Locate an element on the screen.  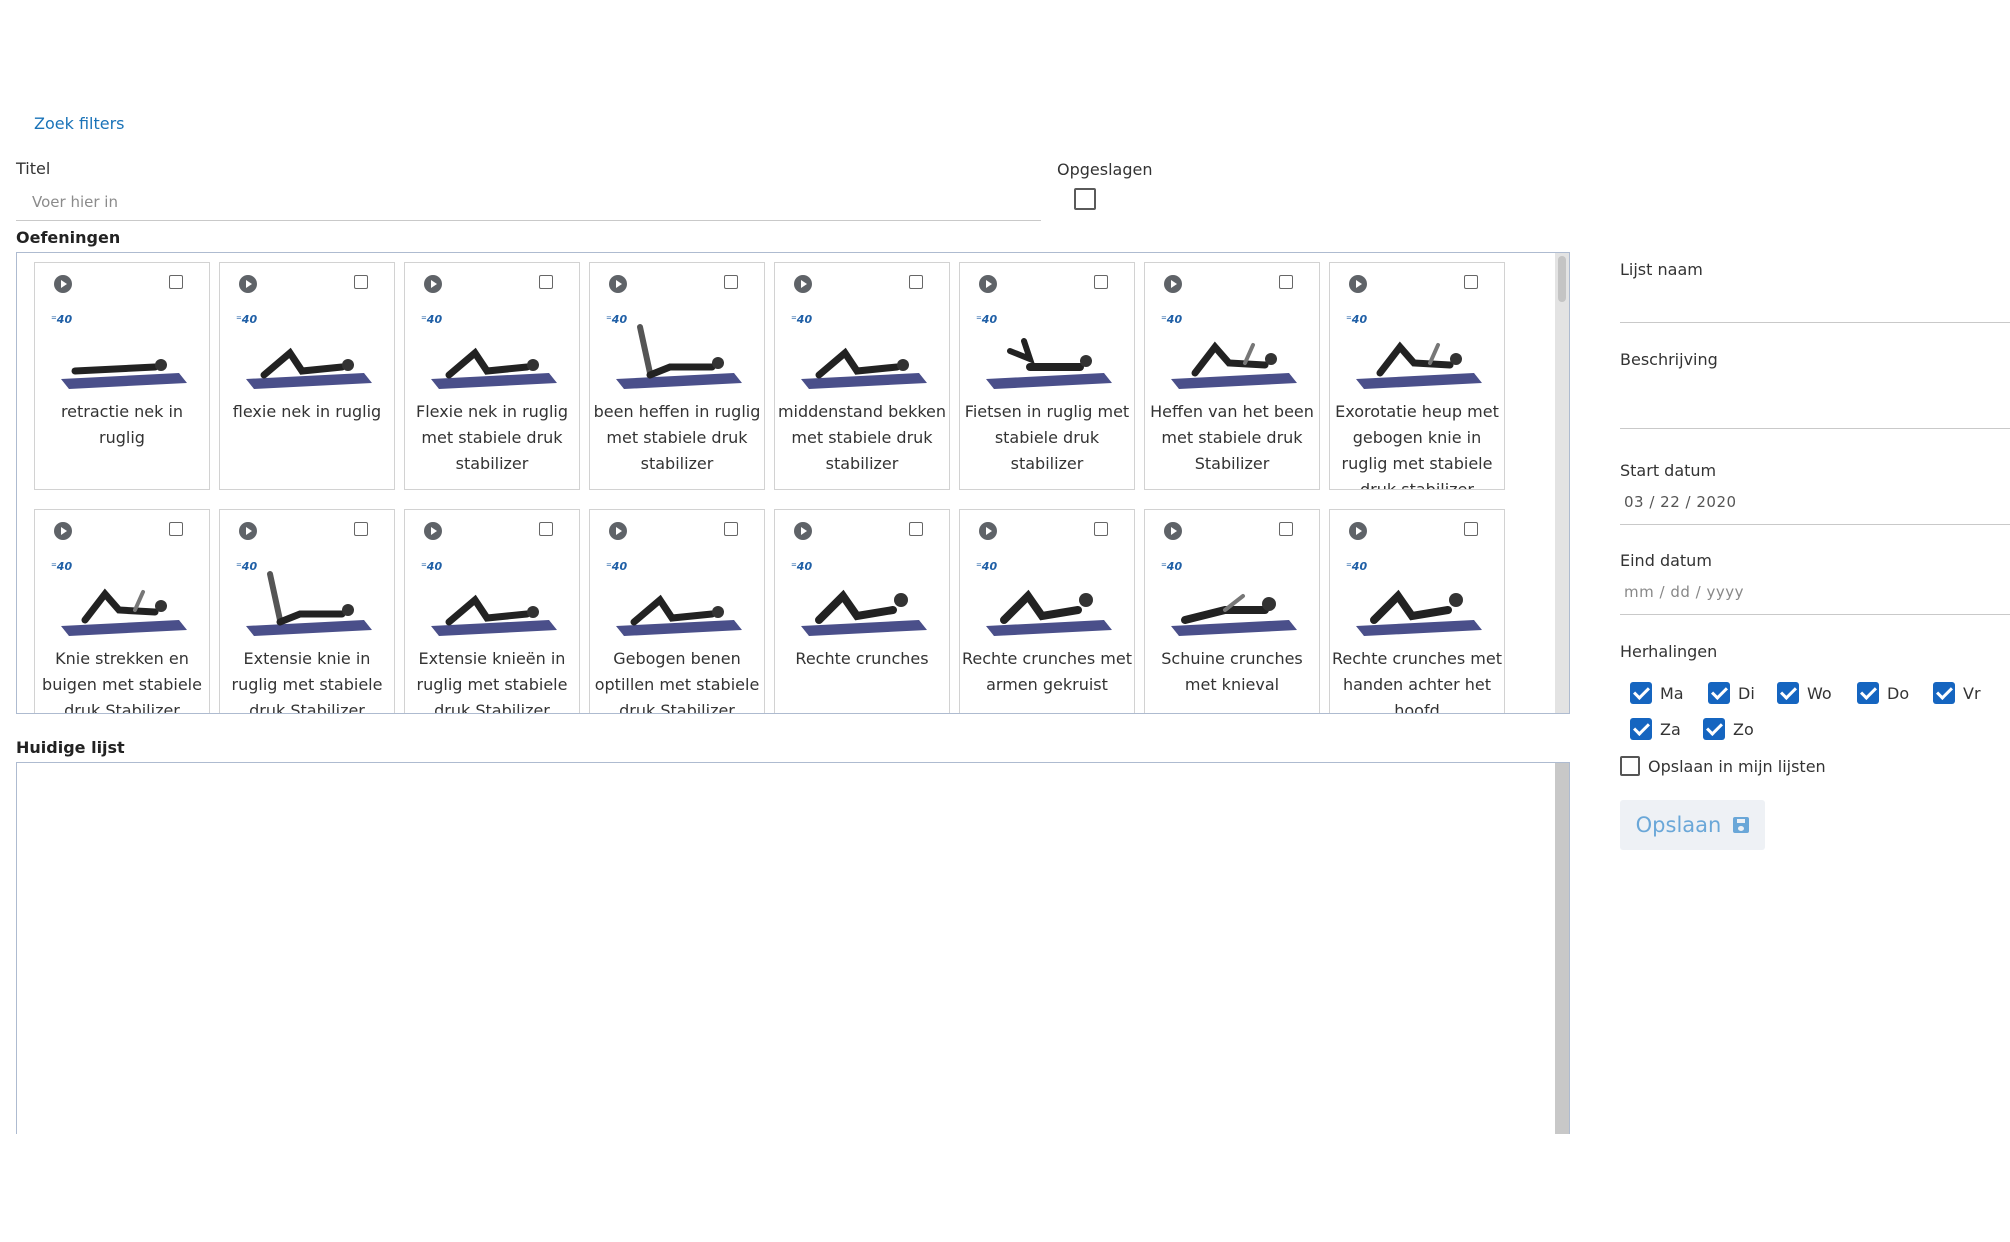
current-list-label: Huidige lijst is located at coordinates (70, 747).